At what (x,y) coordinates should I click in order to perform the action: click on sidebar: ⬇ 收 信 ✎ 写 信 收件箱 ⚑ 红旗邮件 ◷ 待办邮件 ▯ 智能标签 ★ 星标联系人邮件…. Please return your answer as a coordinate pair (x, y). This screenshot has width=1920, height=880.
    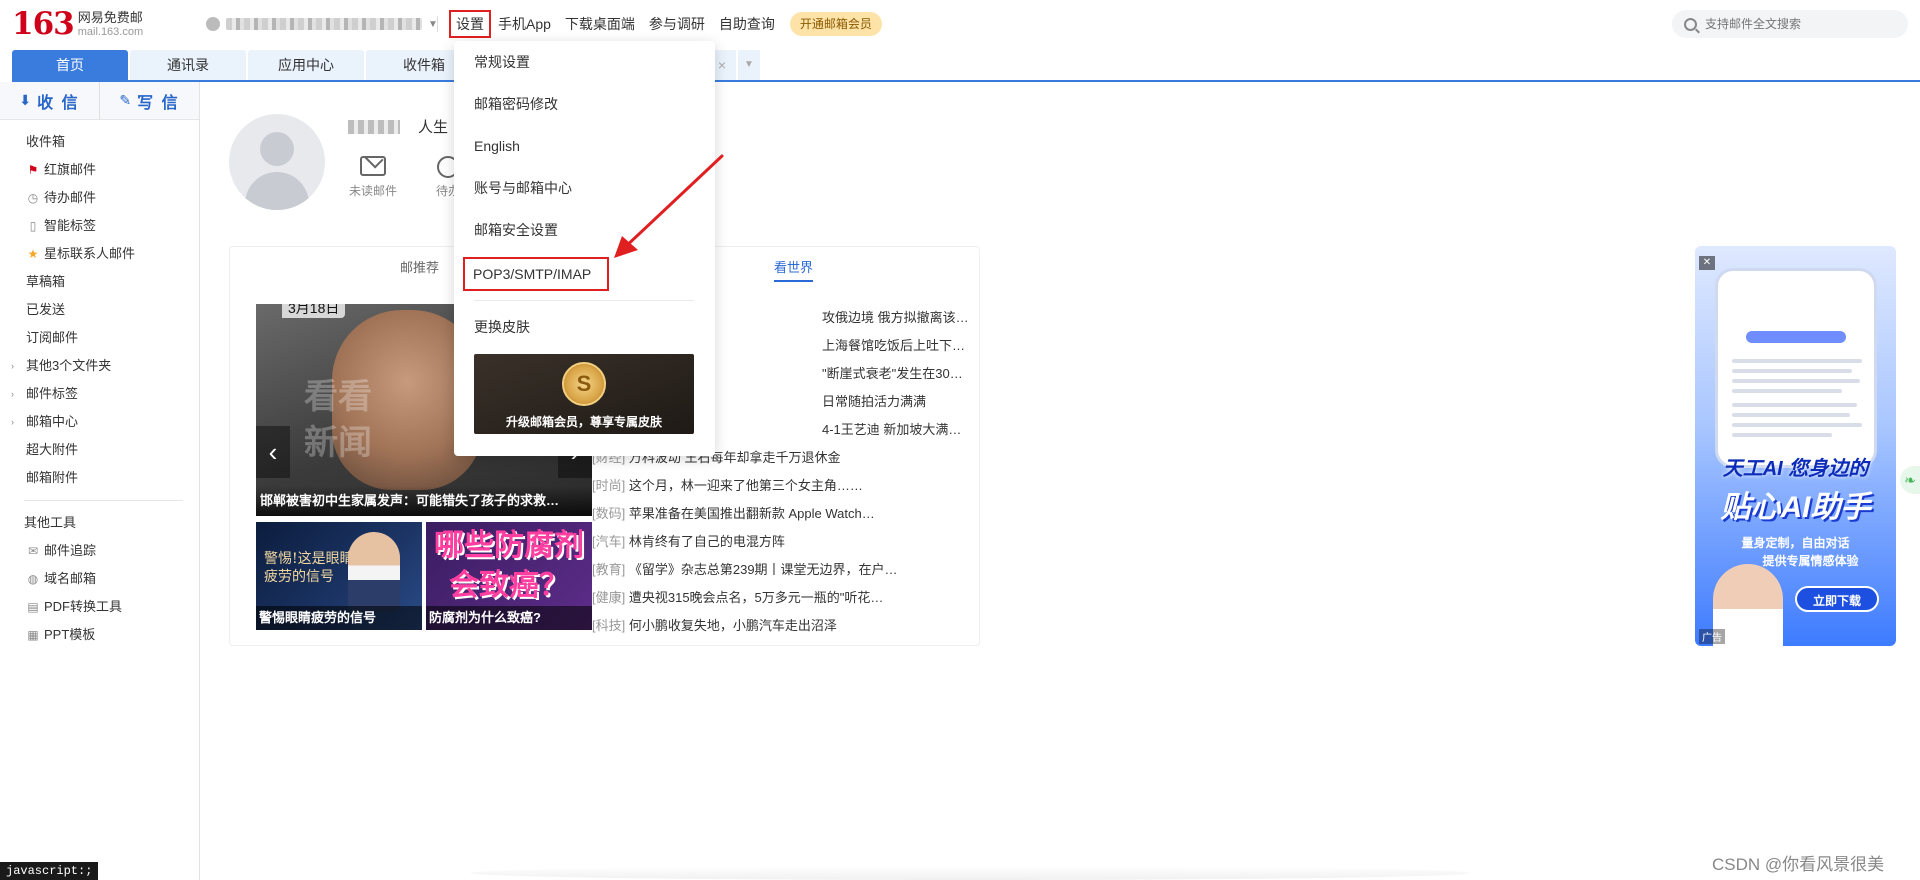
    Looking at the image, I should click on (100, 481).